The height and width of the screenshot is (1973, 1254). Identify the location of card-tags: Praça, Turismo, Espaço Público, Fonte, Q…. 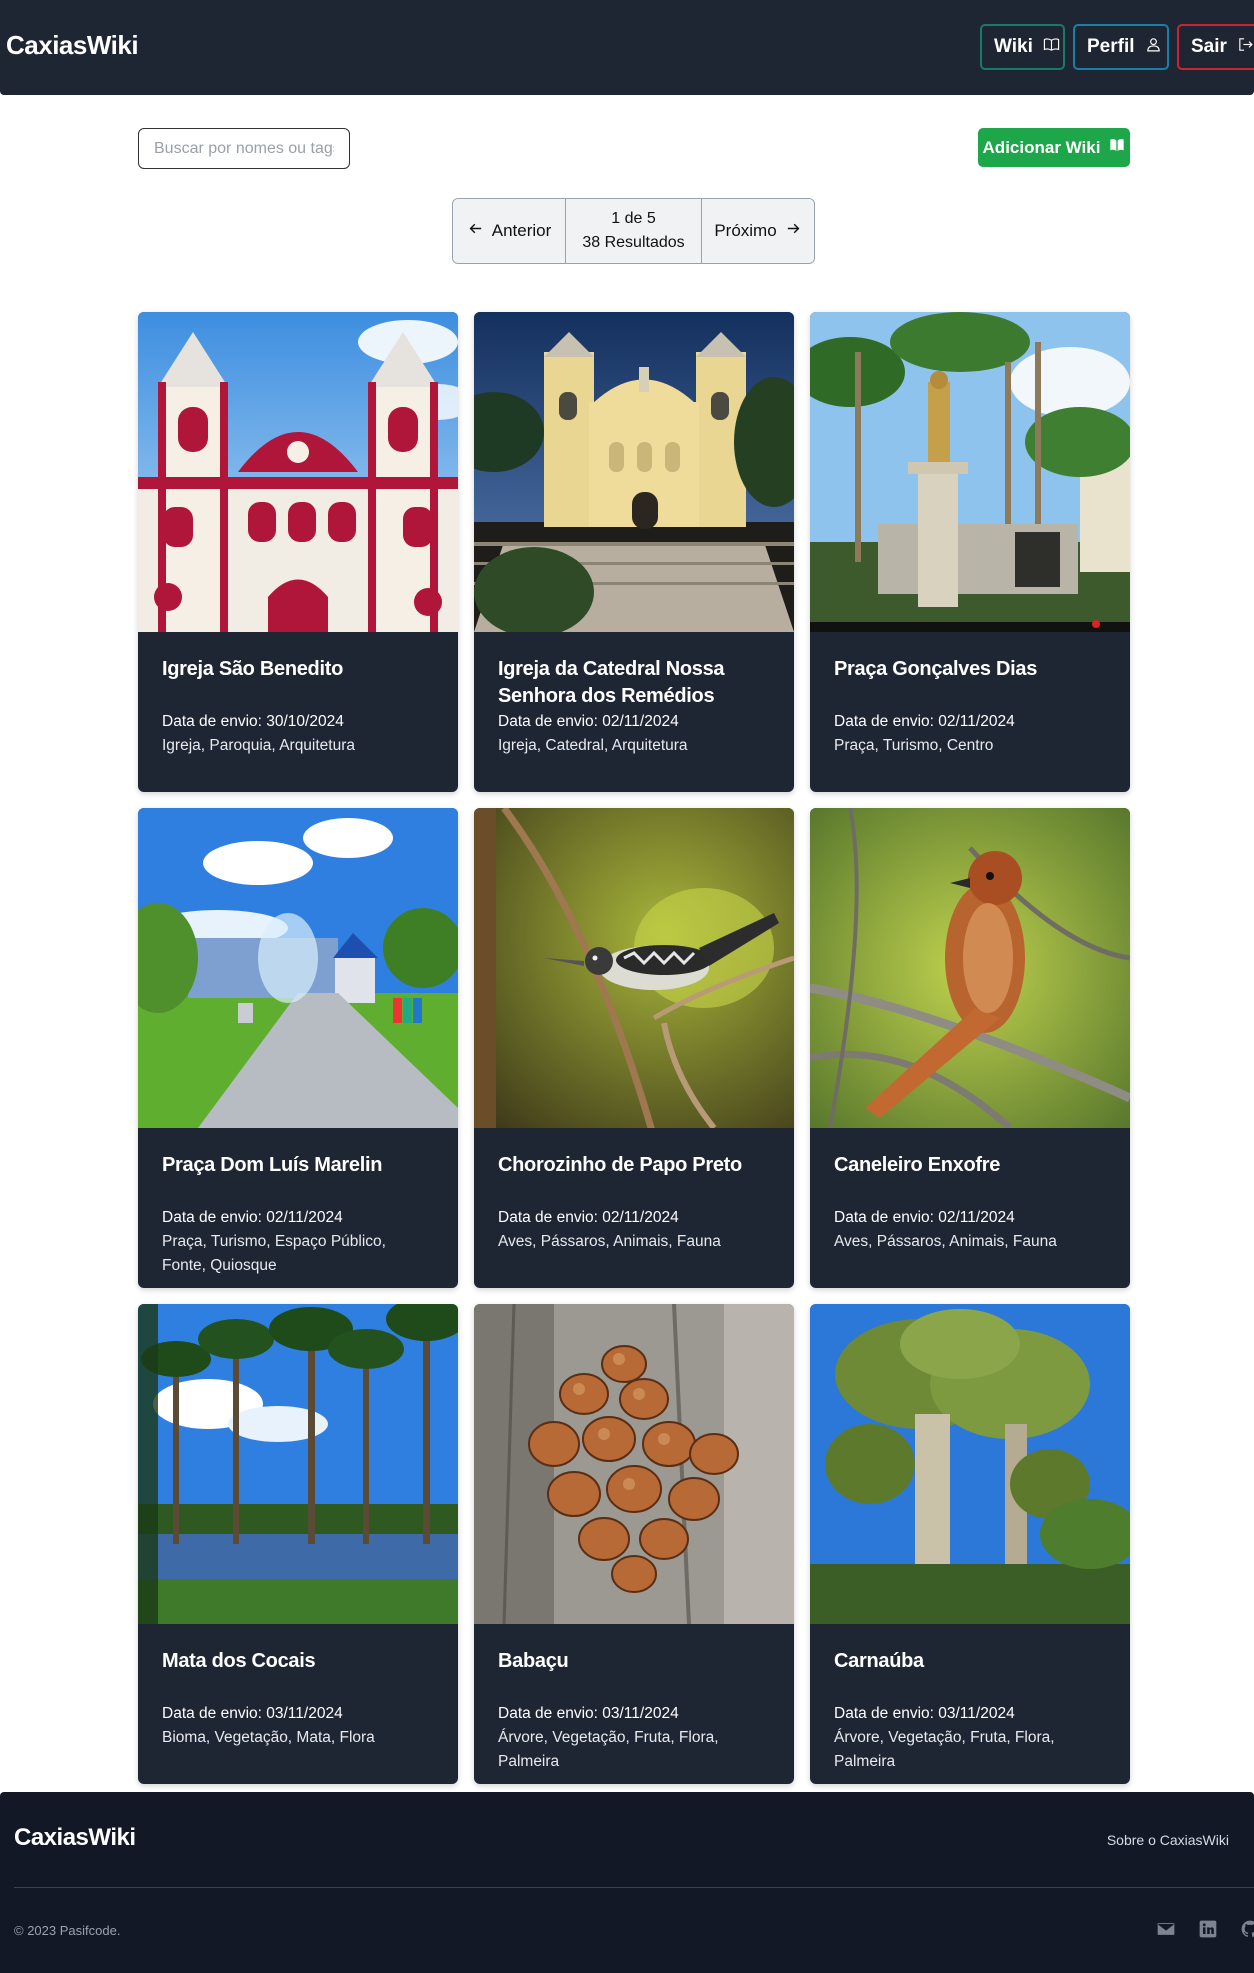
(274, 1253).